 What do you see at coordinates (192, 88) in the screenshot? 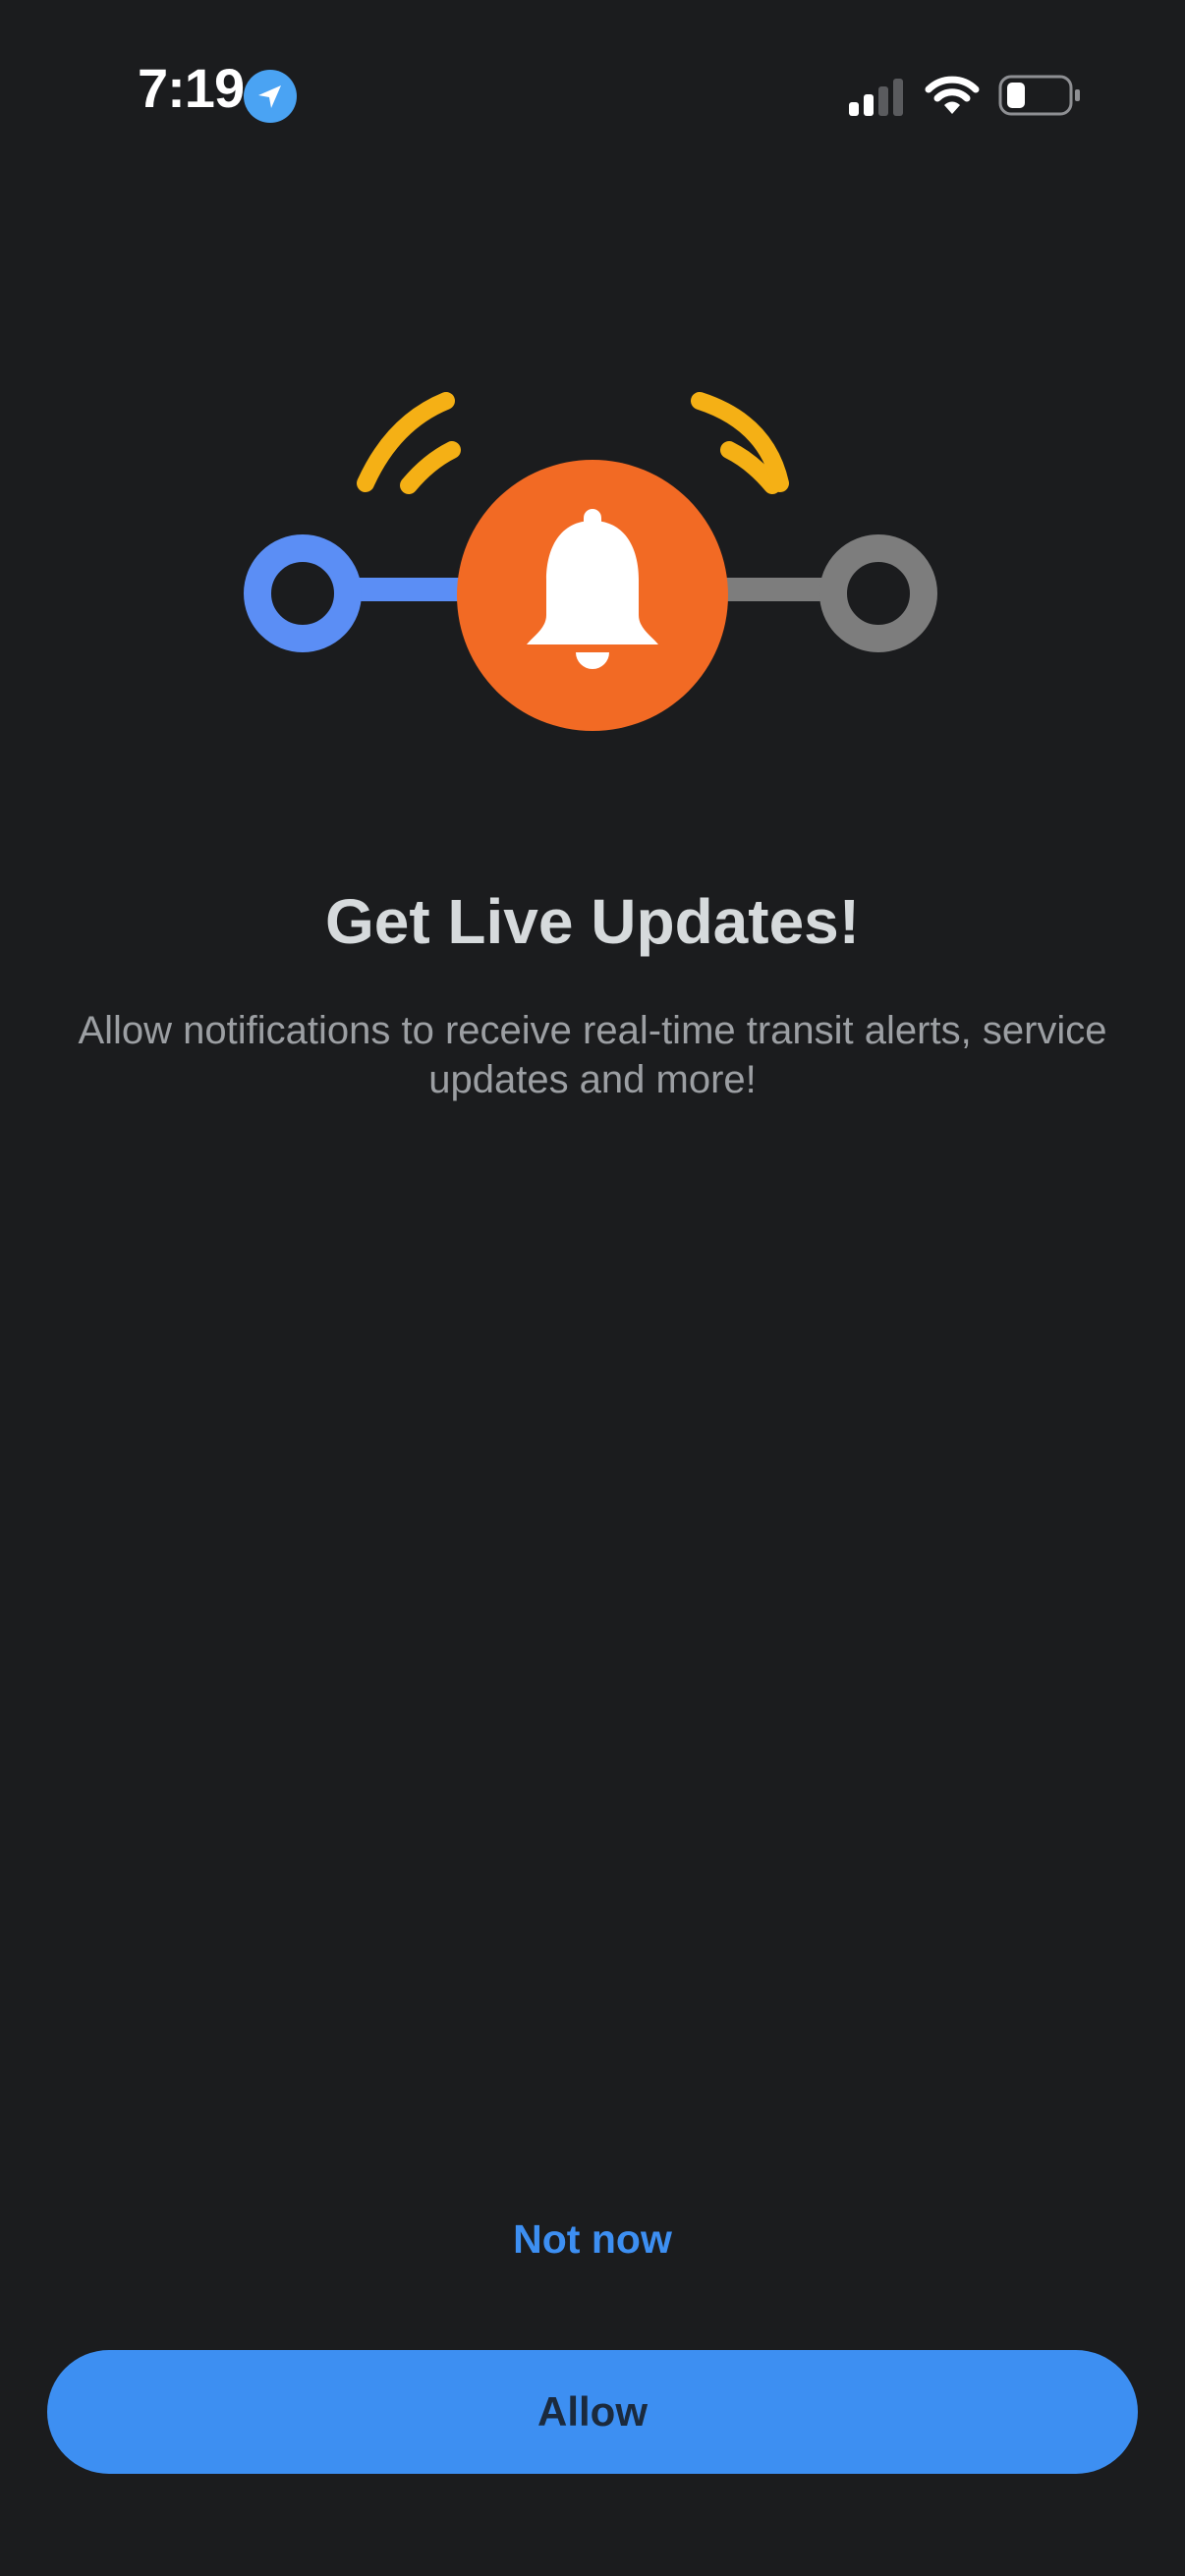
I see `status-time: 7:19` at bounding box center [192, 88].